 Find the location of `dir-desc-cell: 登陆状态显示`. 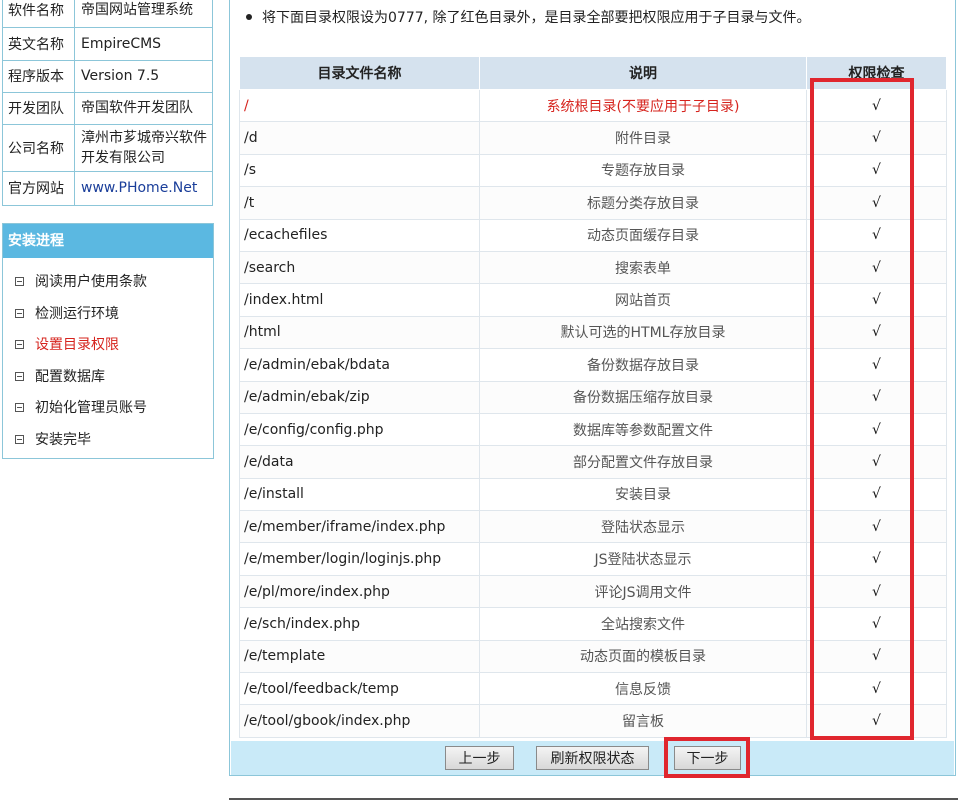

dir-desc-cell: 登陆状态显示 is located at coordinates (643, 527).